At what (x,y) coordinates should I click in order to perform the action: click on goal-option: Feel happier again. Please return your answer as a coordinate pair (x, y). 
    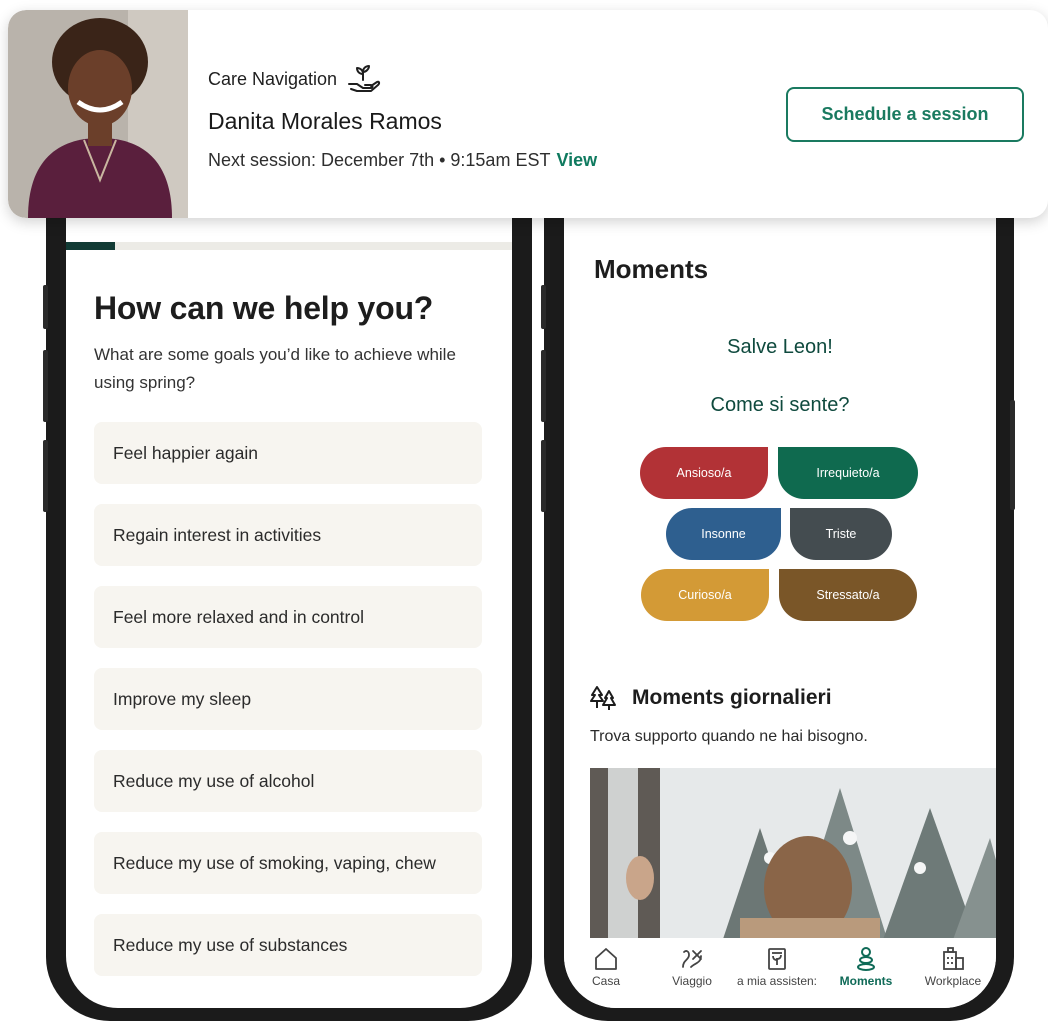
    Looking at the image, I should click on (288, 453).